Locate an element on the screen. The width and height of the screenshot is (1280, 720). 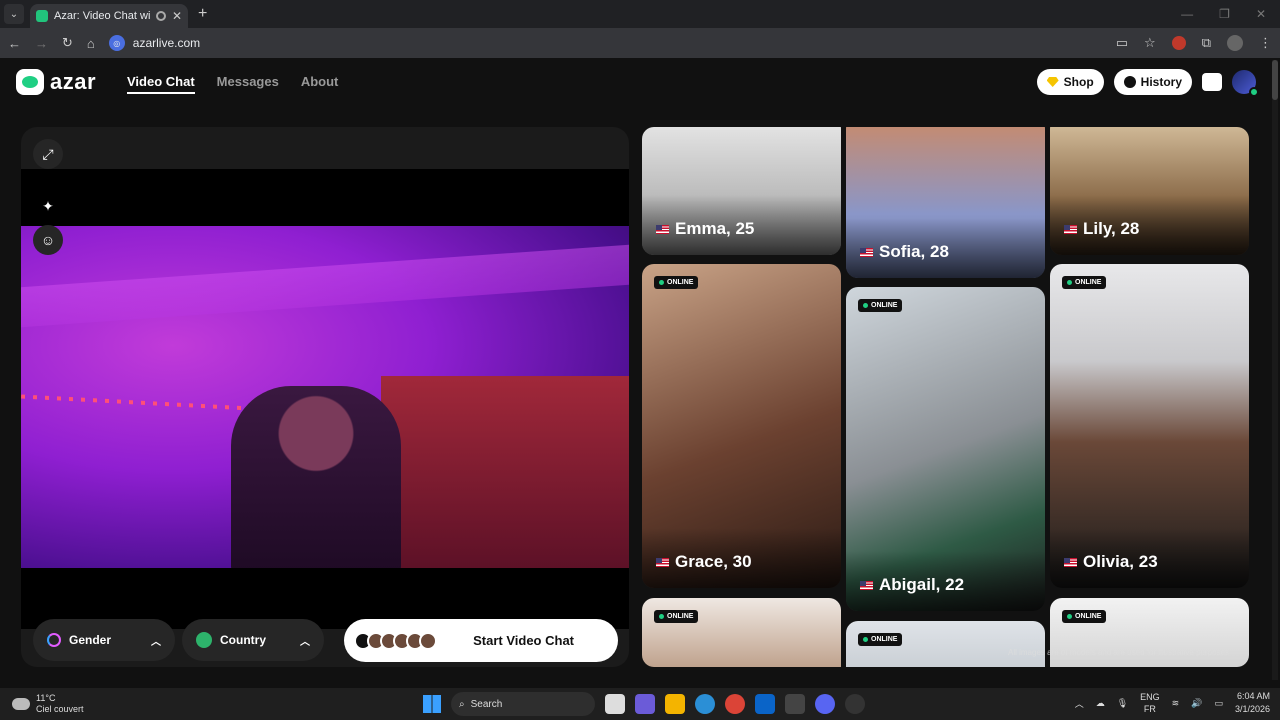
azar-logo: azar is located at coordinates (56, 82).